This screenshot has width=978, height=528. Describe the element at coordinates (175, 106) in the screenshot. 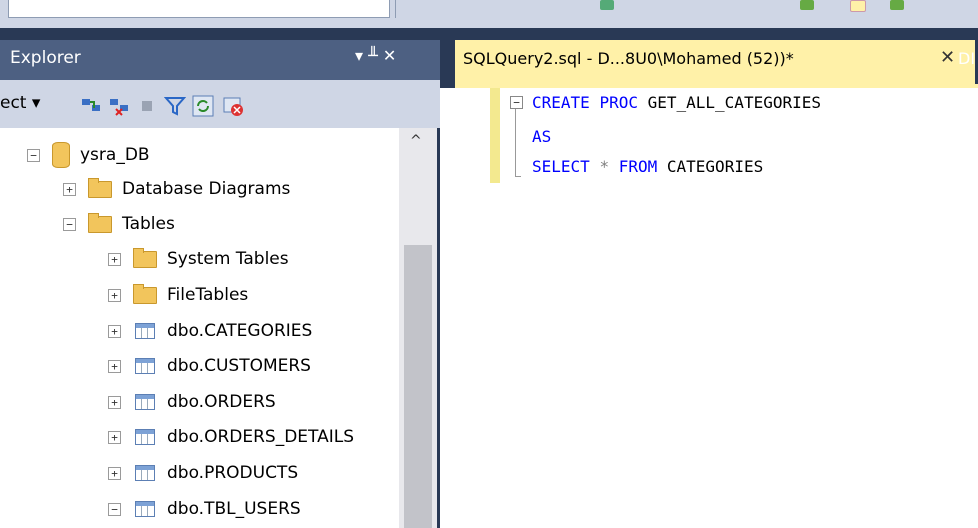

I see `filter-icon` at that location.